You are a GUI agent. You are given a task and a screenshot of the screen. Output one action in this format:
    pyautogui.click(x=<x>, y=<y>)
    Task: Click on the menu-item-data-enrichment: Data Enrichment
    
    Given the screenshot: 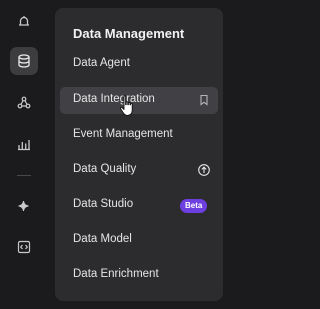 What is the action you would take?
    pyautogui.click(x=139, y=275)
    